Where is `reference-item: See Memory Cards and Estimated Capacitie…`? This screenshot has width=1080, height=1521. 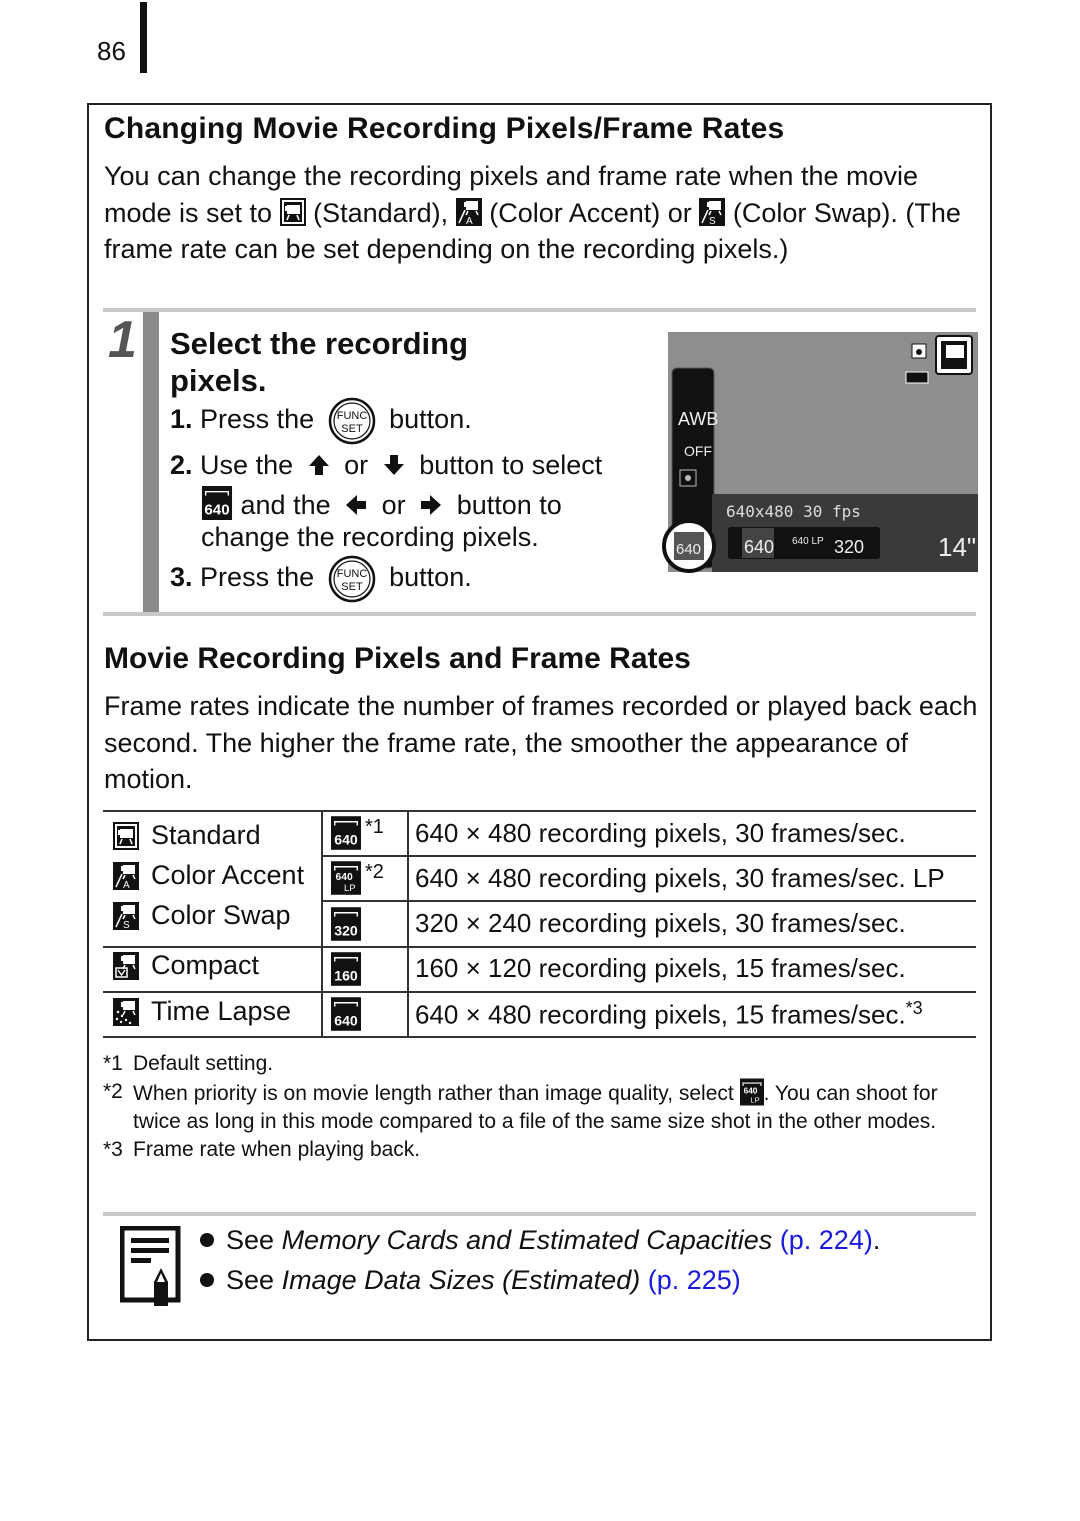 reference-item: See Memory Cards and Estimated Capacitie… is located at coordinates (538, 1240).